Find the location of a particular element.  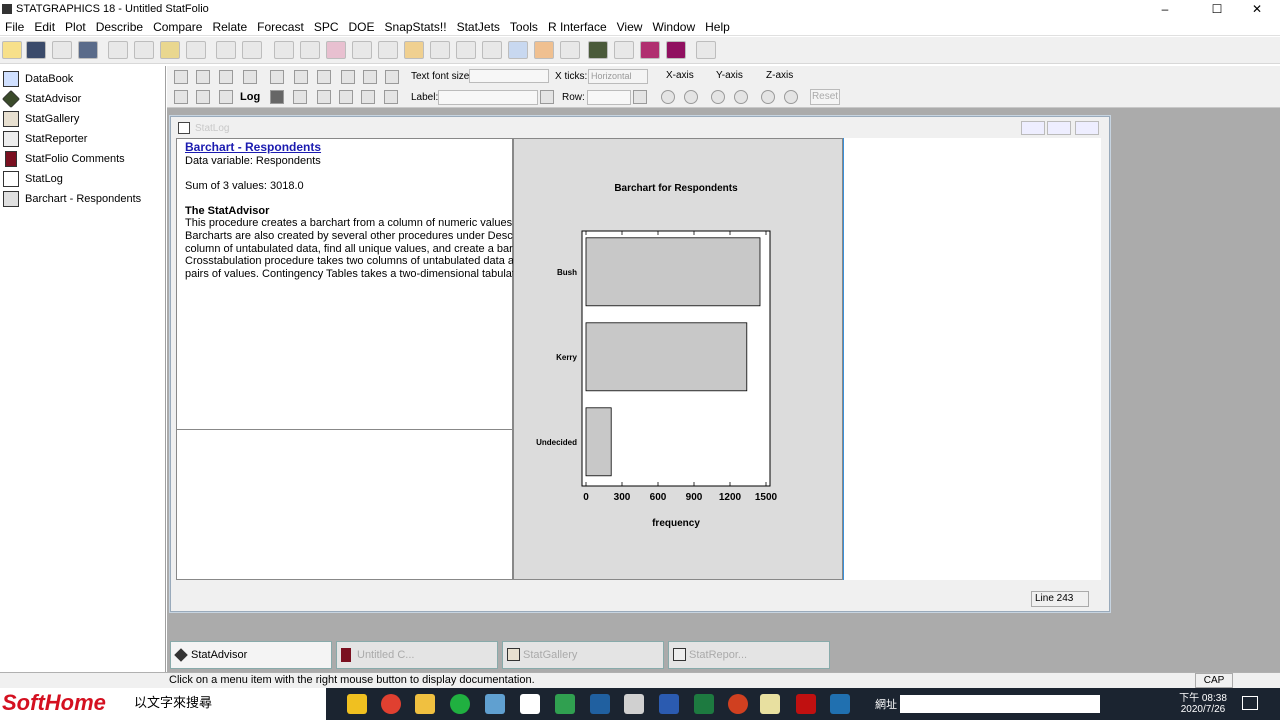

menu-relate: Relate is located at coordinates (229, 27).